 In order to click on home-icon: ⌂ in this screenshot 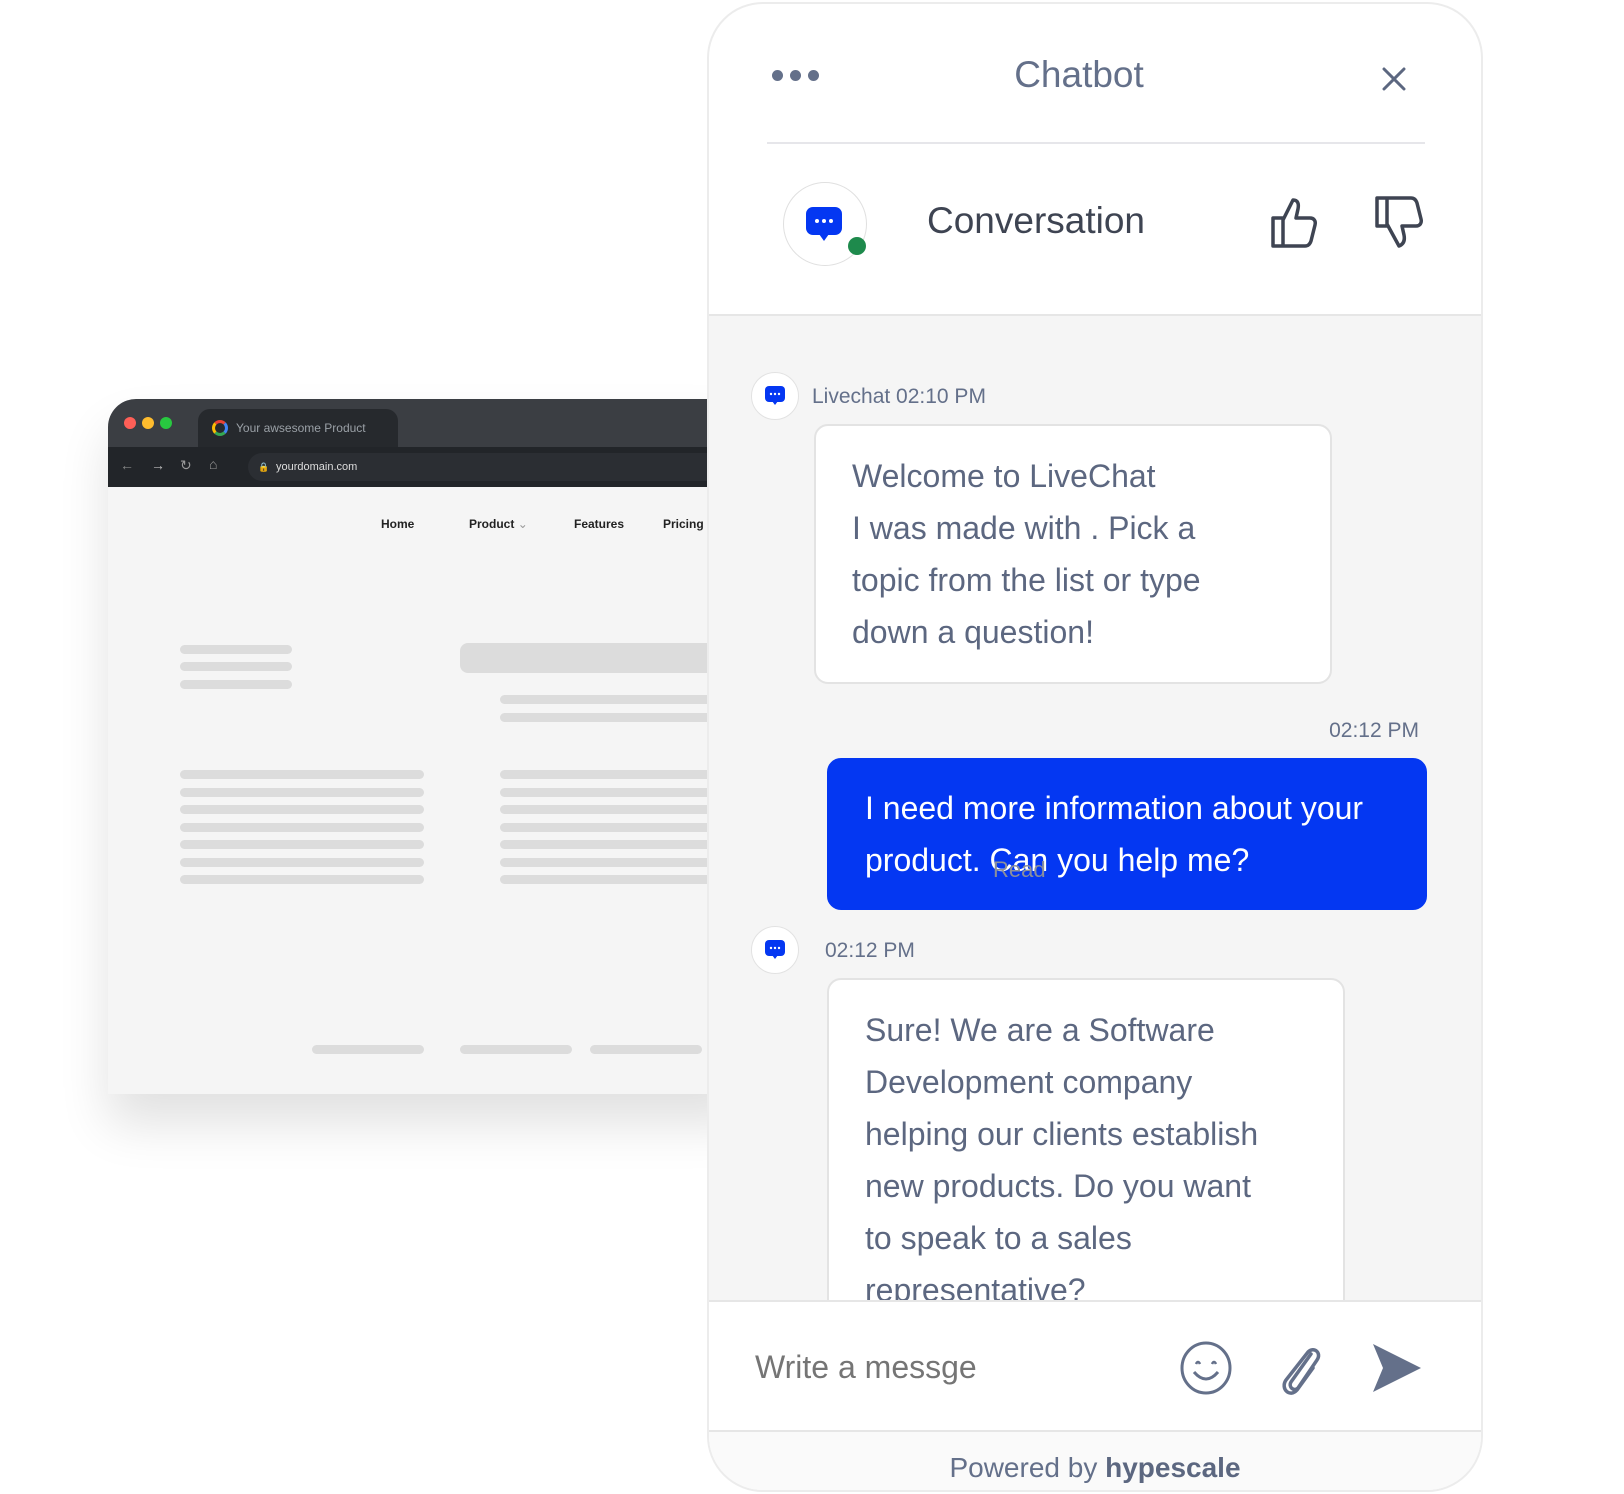, I will do `click(213, 464)`.